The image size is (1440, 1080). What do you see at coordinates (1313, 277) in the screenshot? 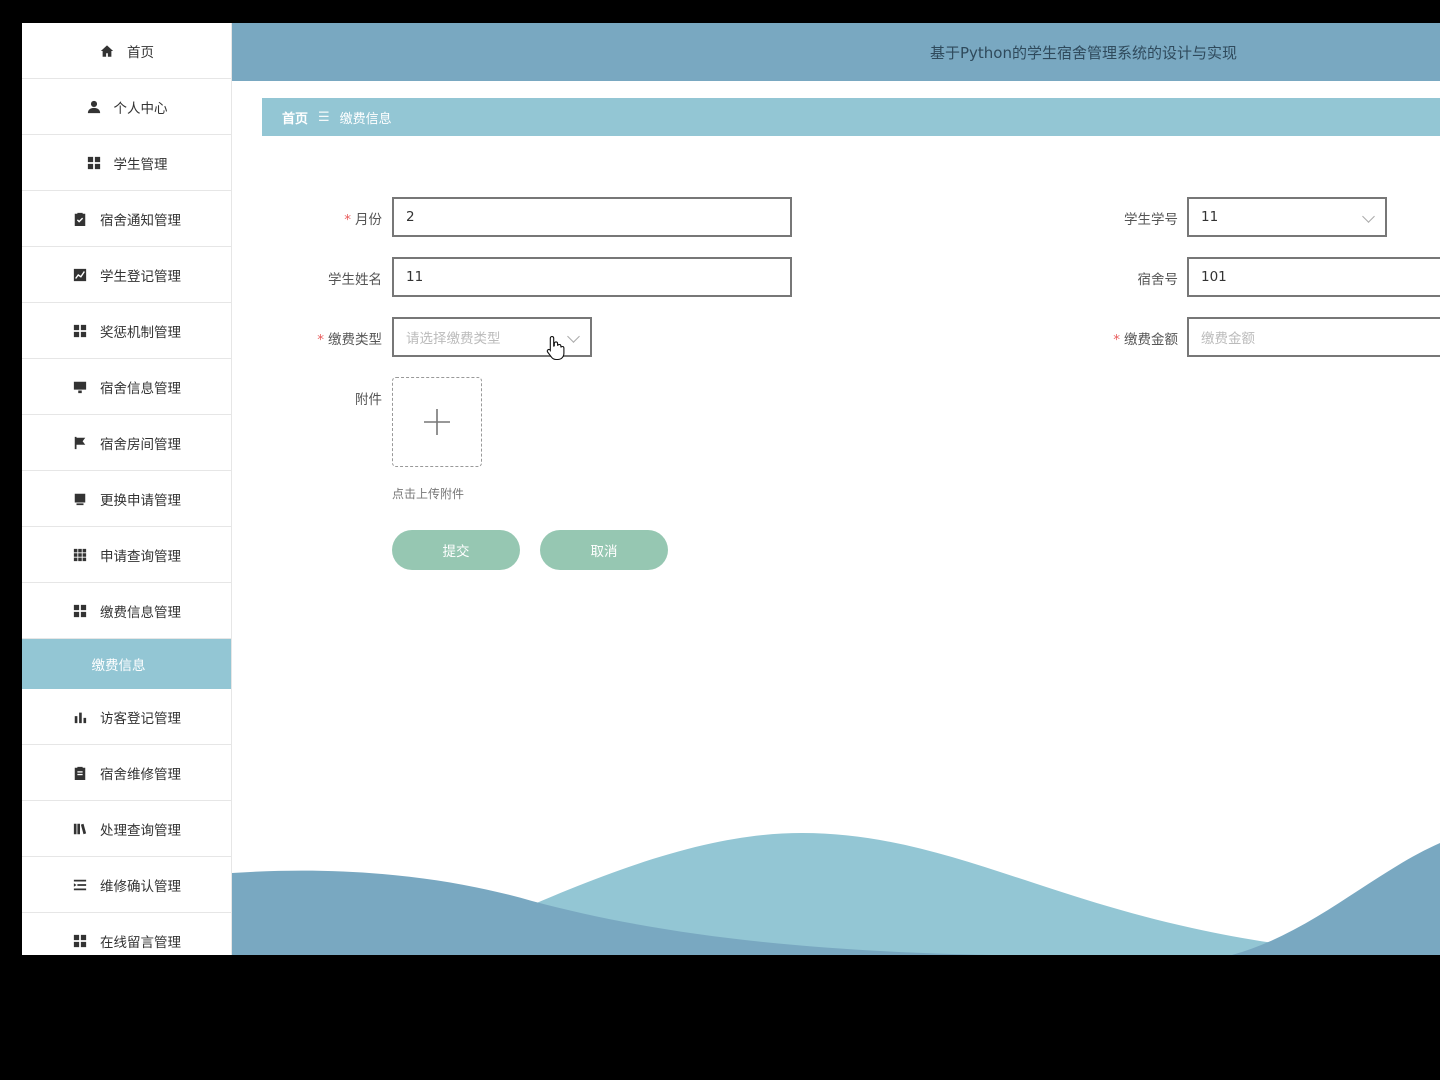
I see `dorm-no-input: 101` at bounding box center [1313, 277].